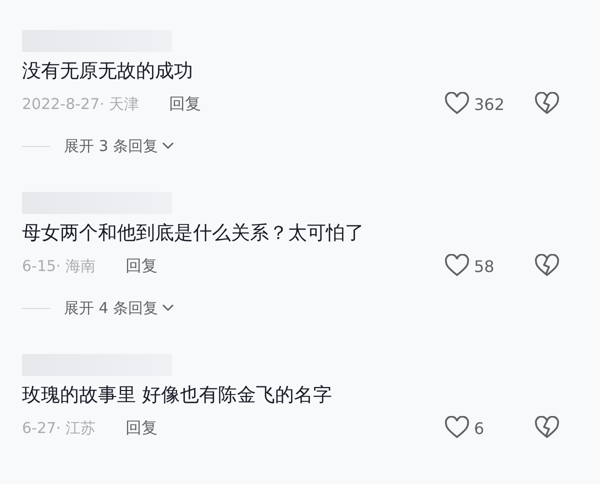 The width and height of the screenshot is (600, 484). I want to click on comment-text: 玫瑰的故事里 好像也有陈金飞的名字, so click(178, 395).